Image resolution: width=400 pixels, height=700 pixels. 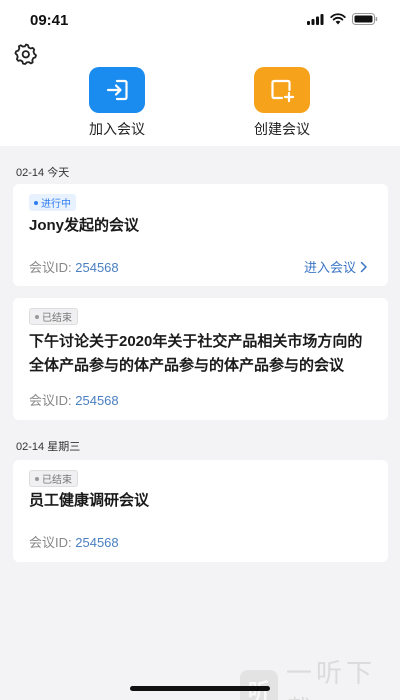 I want to click on date-header: 02-14 星期三, so click(x=48, y=446).